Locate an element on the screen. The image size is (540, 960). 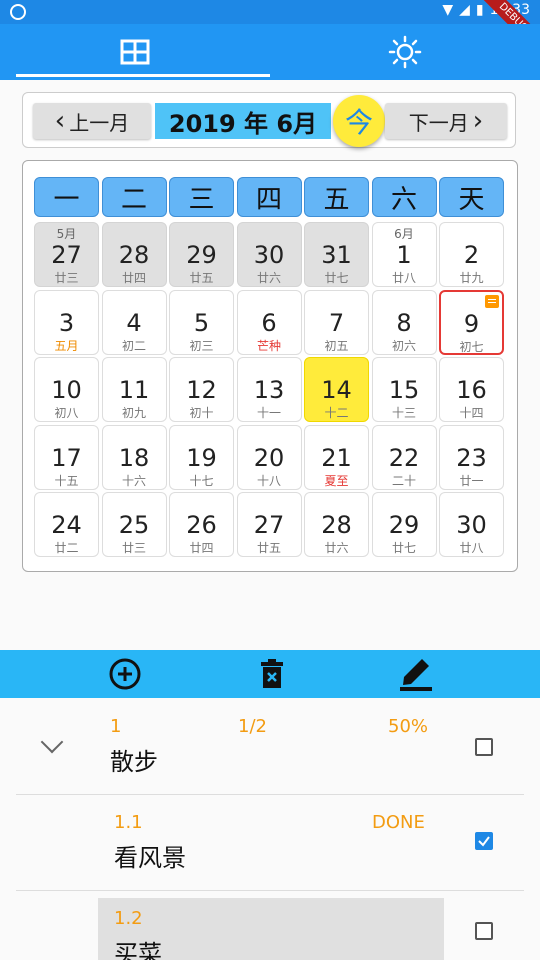
today-button: 今 is located at coordinates (359, 121).